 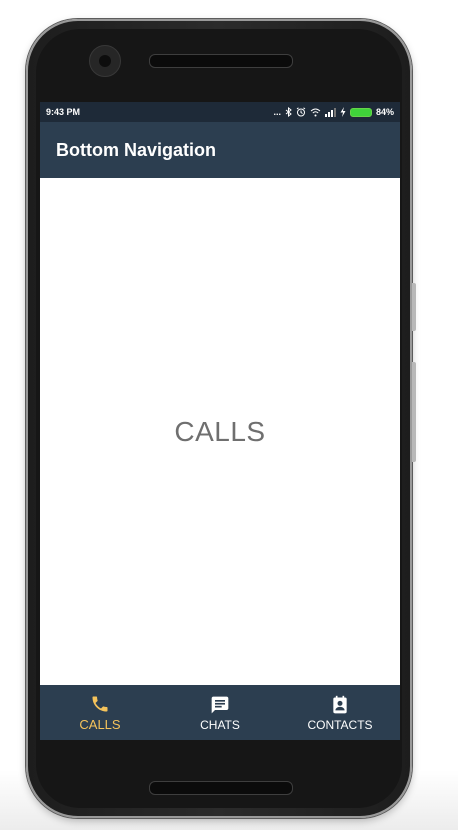 I want to click on wifi-icon, so click(x=315, y=112).